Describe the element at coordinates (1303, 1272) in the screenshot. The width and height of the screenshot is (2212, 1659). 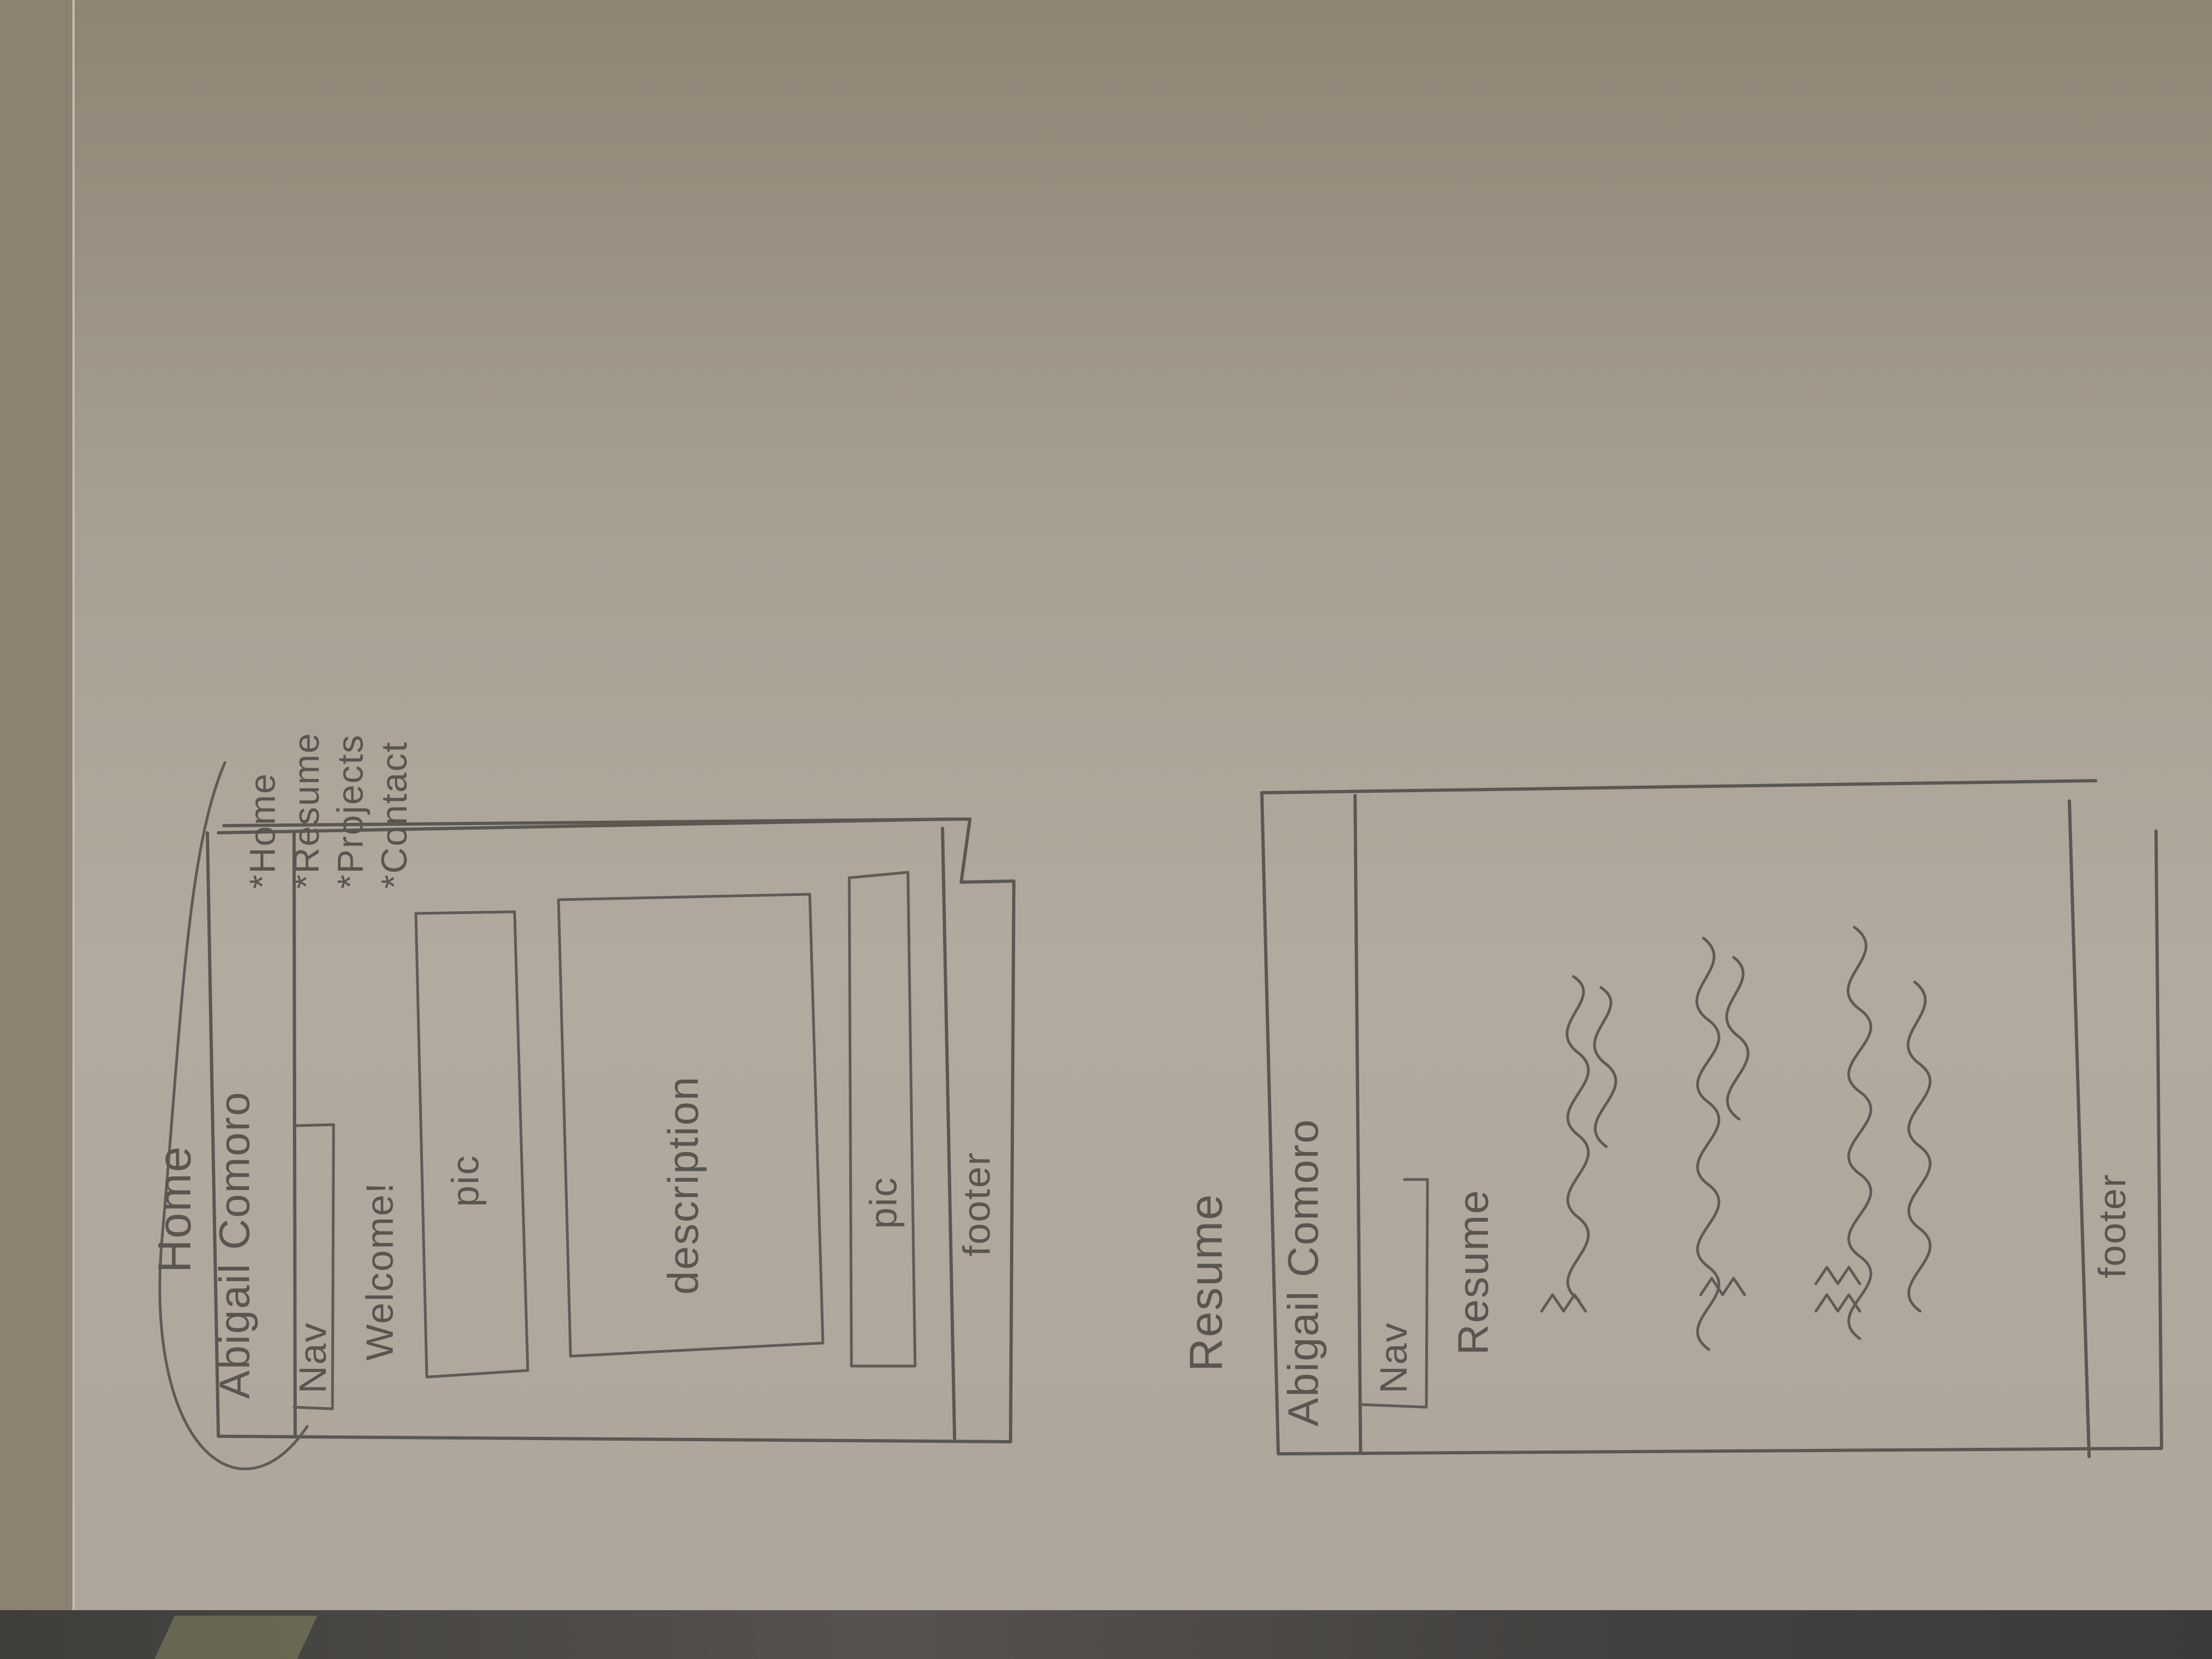
I see `resume-site-name: Abigail Comoro` at that location.